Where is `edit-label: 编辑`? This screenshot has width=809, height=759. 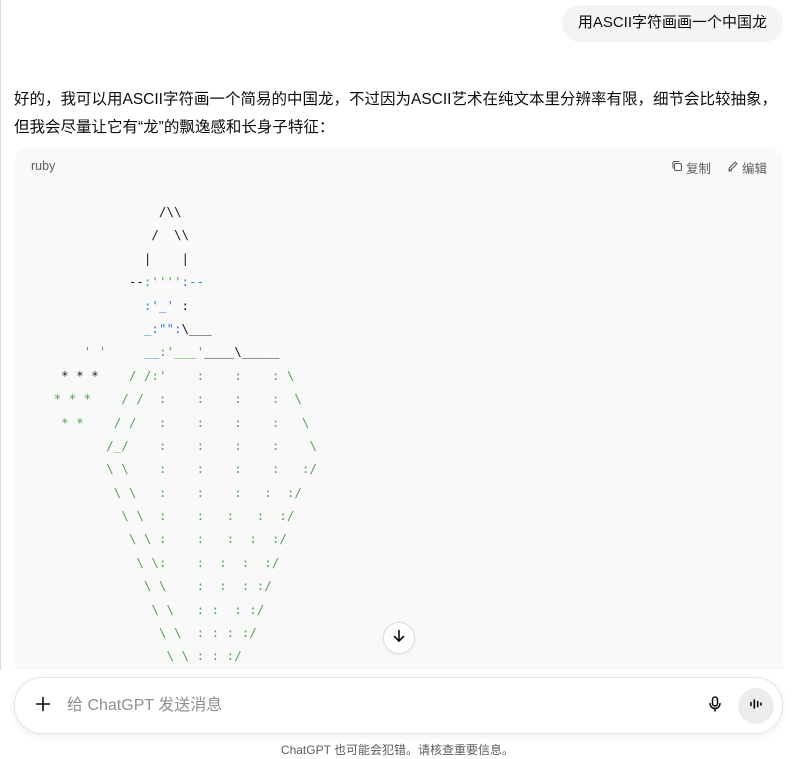 edit-label: 编辑 is located at coordinates (754, 169).